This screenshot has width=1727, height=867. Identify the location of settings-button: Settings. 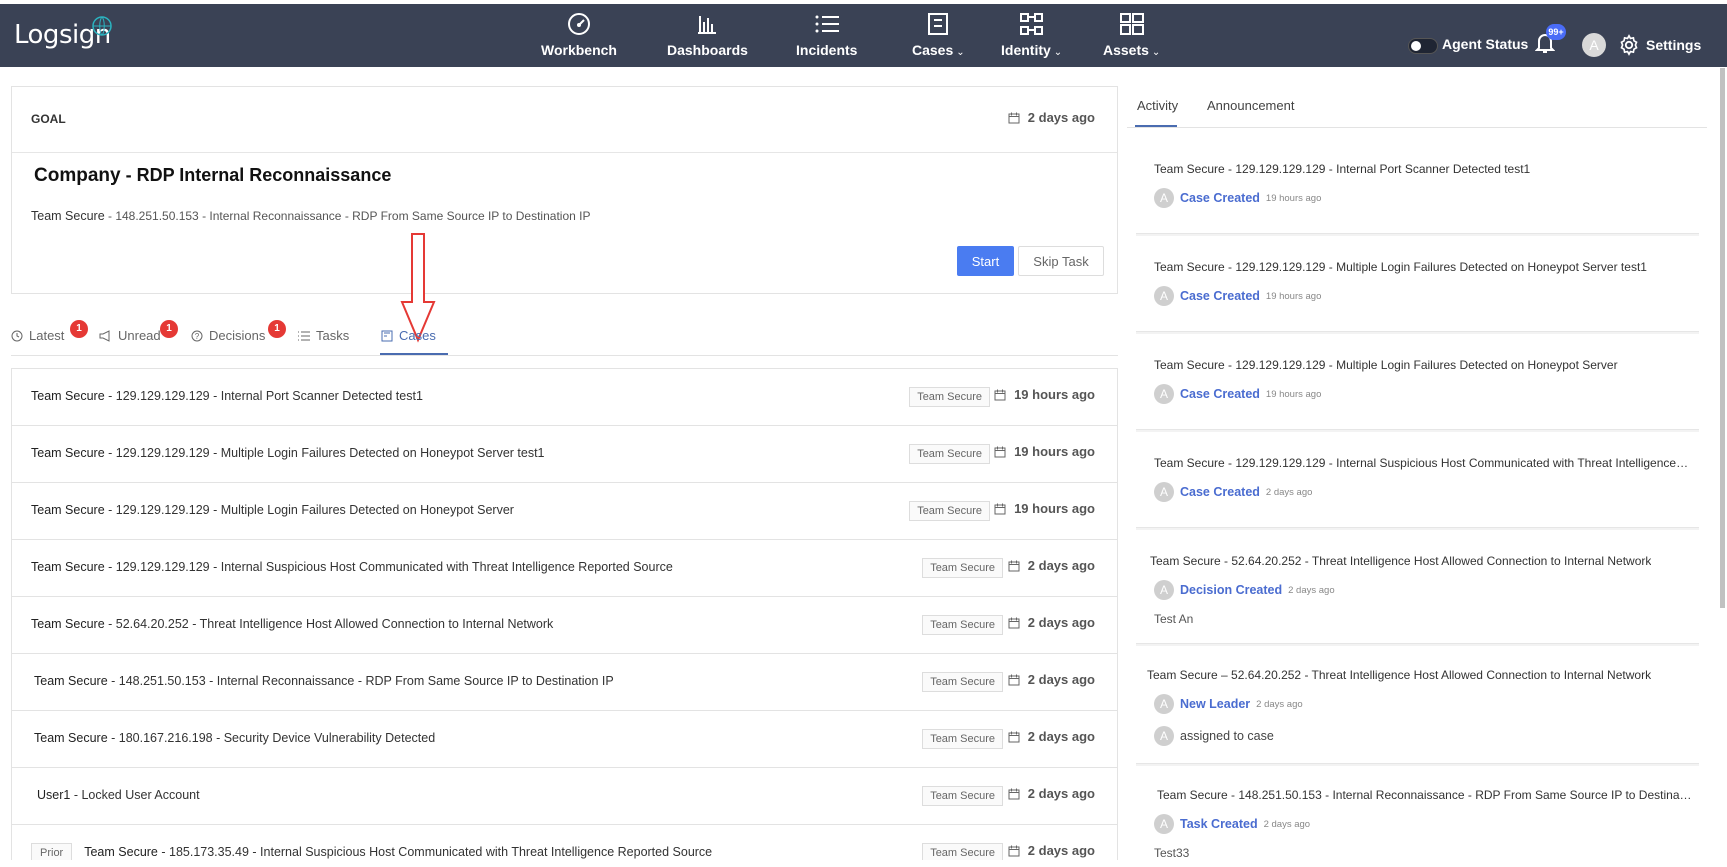
(1659, 45).